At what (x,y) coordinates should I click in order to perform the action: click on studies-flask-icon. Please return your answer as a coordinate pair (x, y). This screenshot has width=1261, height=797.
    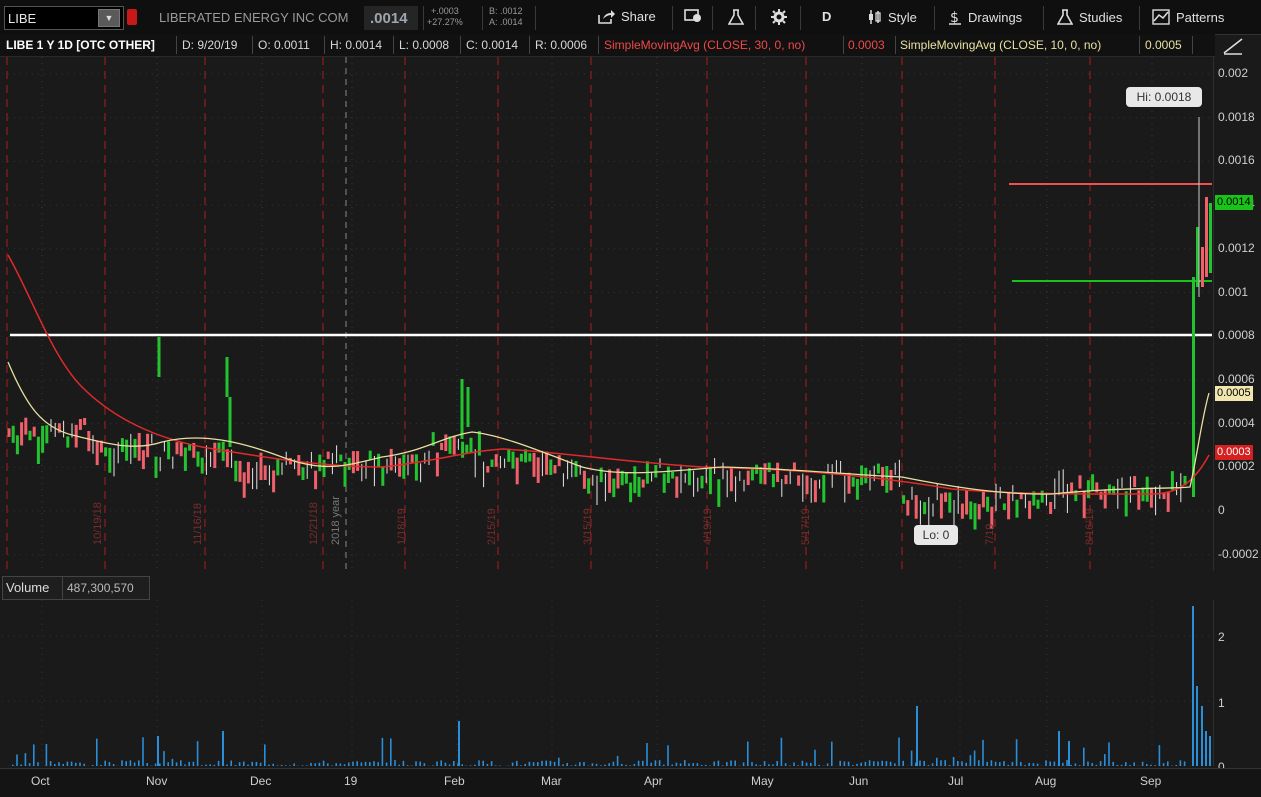
    Looking at the image, I should click on (1065, 17).